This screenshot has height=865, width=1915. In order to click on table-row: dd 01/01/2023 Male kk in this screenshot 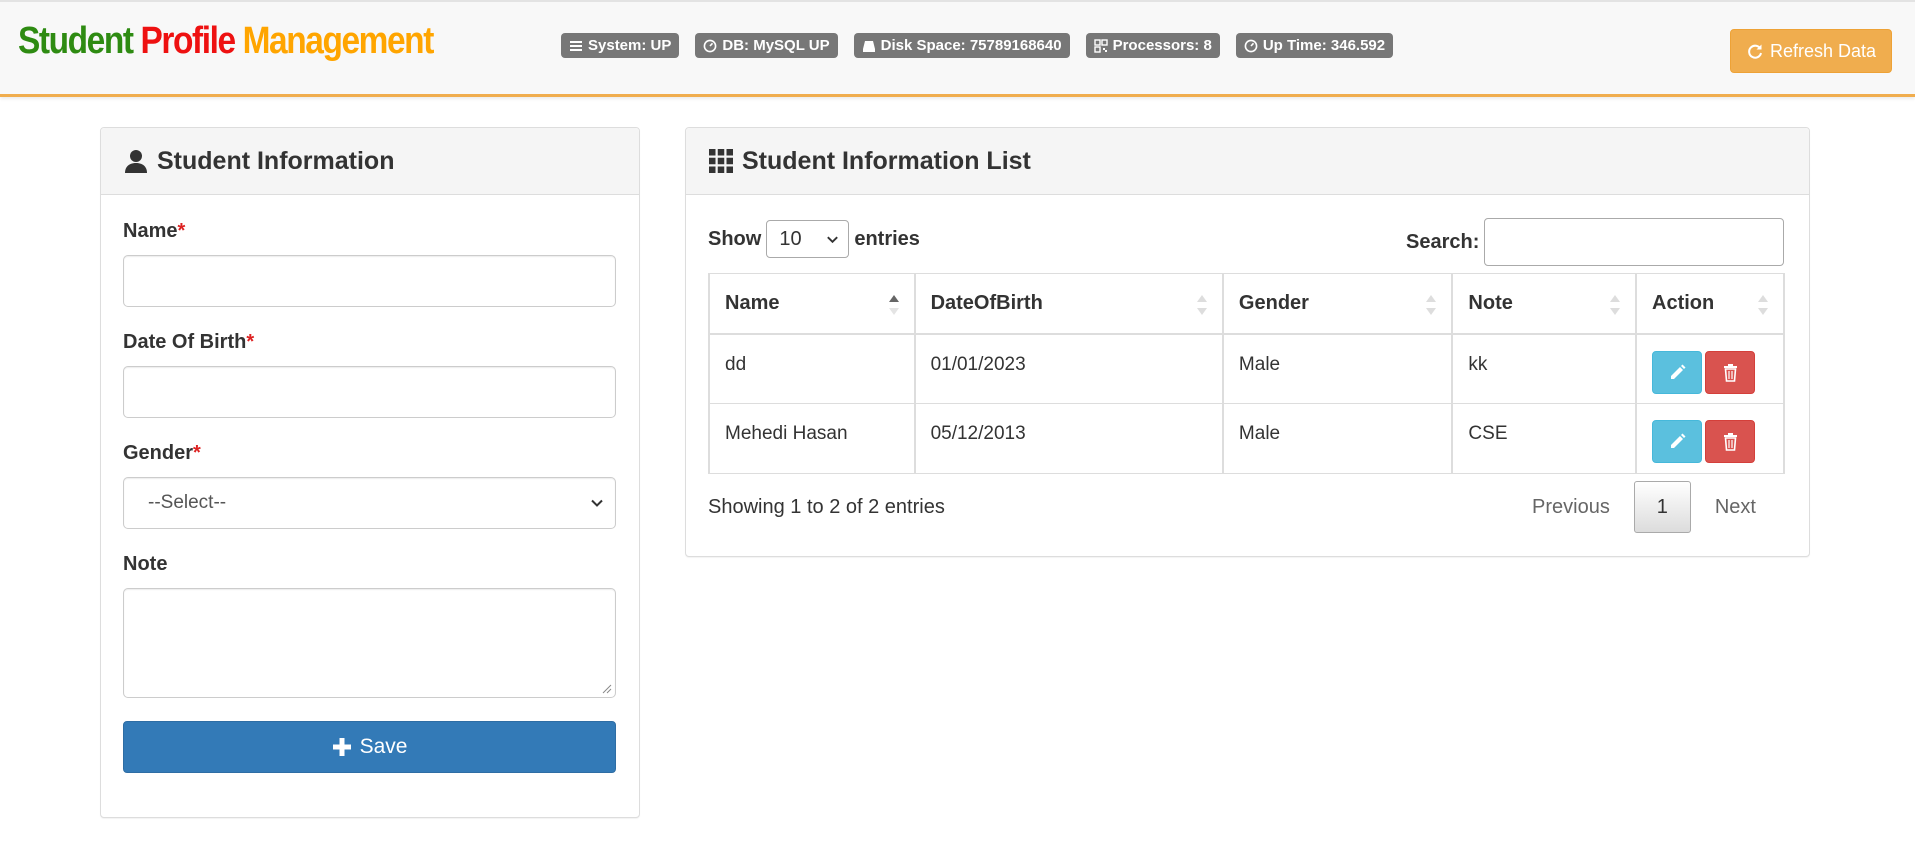, I will do `click(1246, 368)`.